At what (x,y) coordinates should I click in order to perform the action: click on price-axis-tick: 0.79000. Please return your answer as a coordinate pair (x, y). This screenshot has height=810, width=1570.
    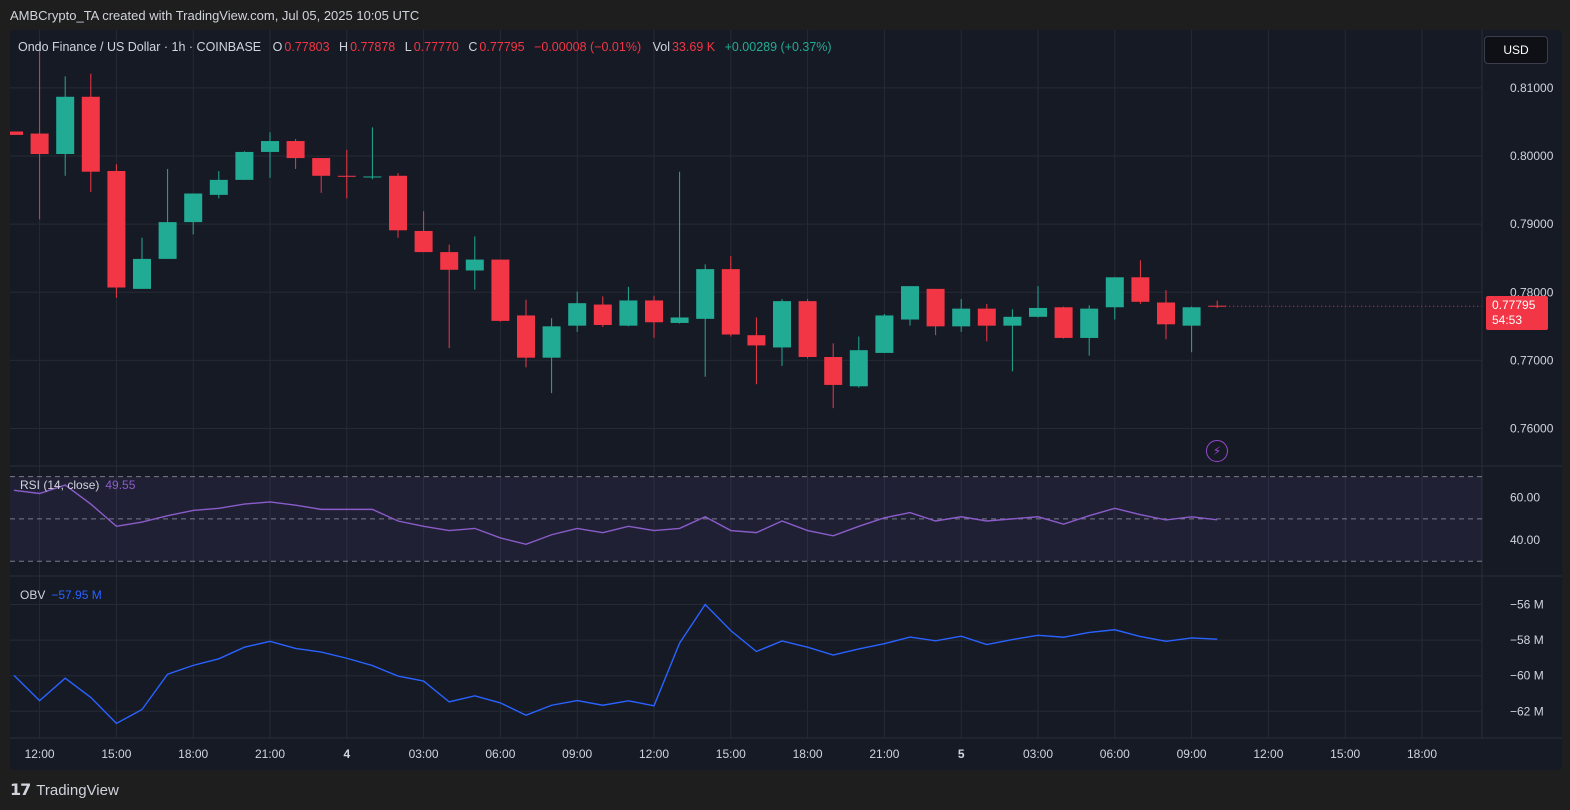
    Looking at the image, I should click on (1532, 224).